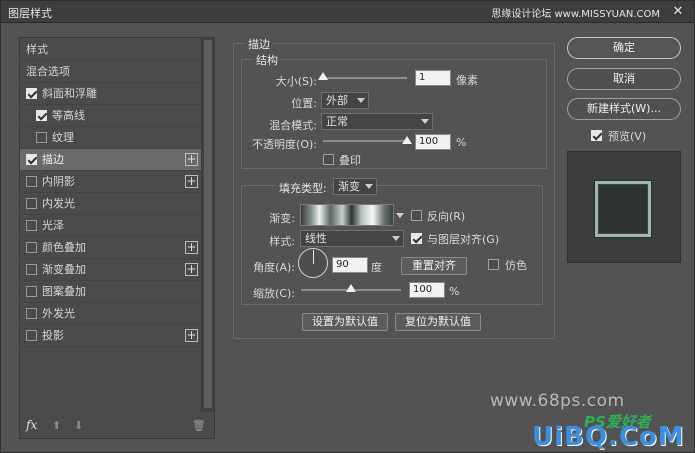  Describe the element at coordinates (259, 44) in the screenshot. I see `stroke-section-title: 描边` at that location.